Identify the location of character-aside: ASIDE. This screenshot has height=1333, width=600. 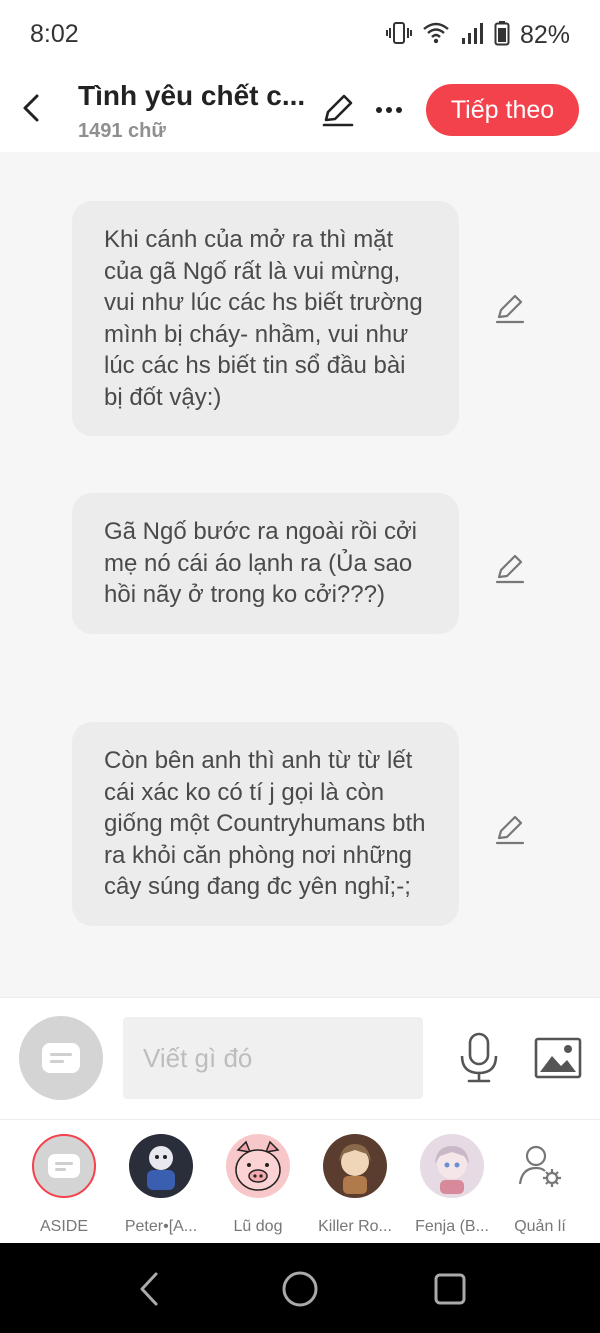
(64, 1185).